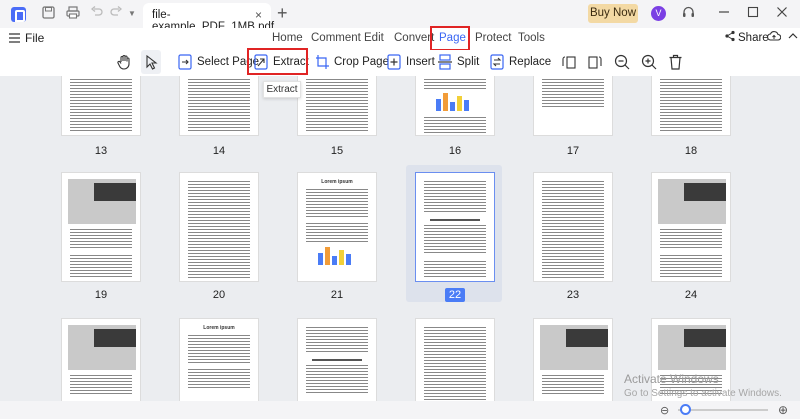 The height and width of the screenshot is (419, 800). I want to click on maximize-icon, so click(753, 14).